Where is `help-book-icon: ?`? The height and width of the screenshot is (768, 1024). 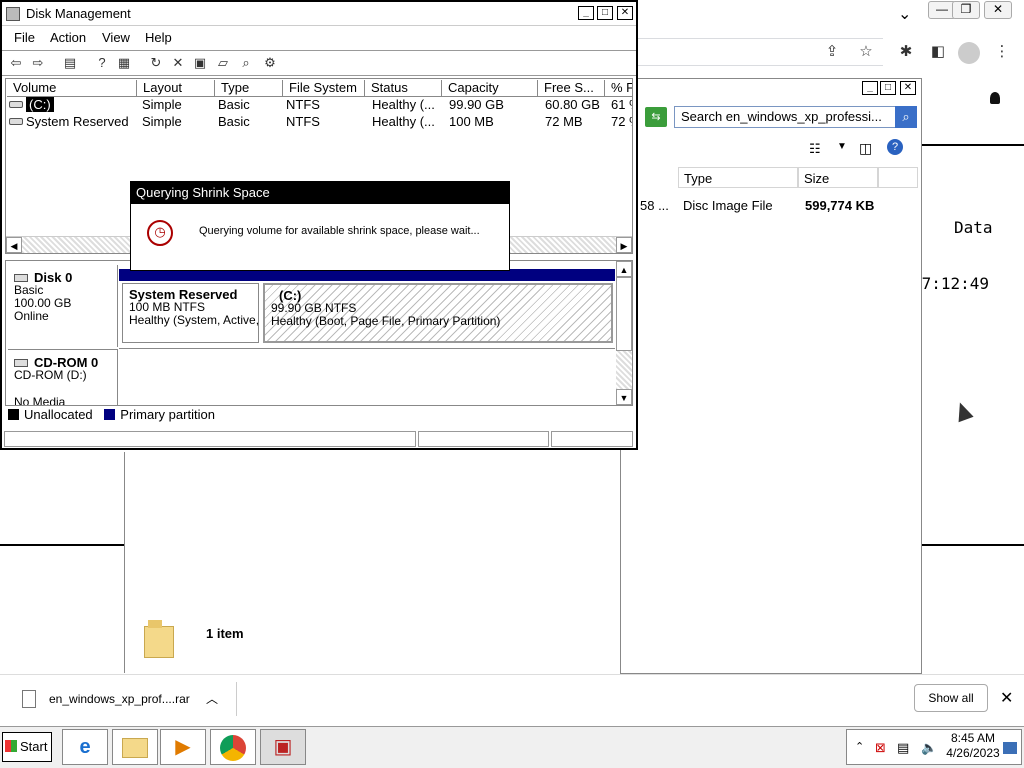 help-book-icon: ? is located at coordinates (102, 63).